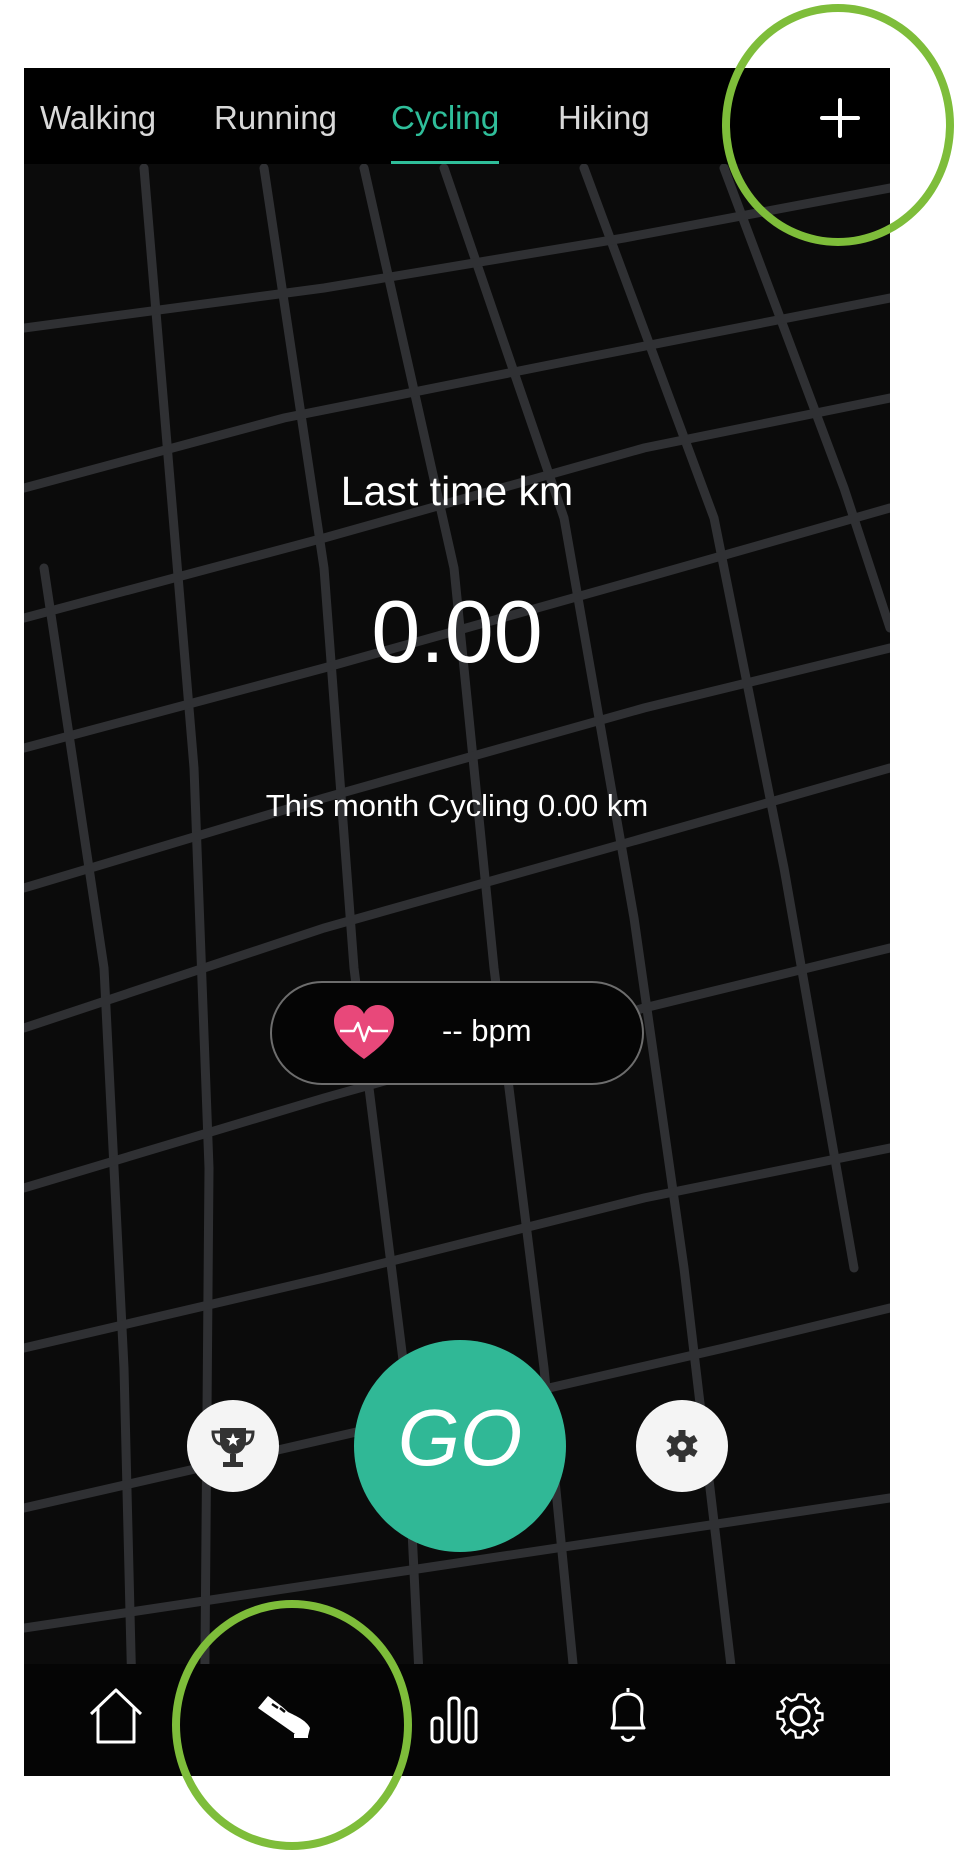 The image size is (955, 1852). What do you see at coordinates (457, 805) in the screenshot?
I see `monthly-summary: This month Cycling 0.00 km` at bounding box center [457, 805].